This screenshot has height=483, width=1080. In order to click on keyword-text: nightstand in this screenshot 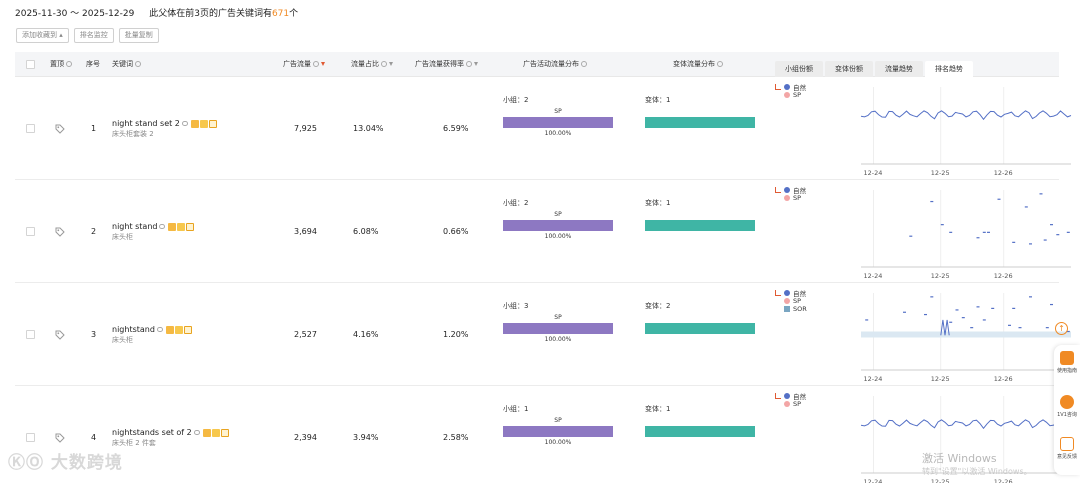, I will do `click(133, 329)`.